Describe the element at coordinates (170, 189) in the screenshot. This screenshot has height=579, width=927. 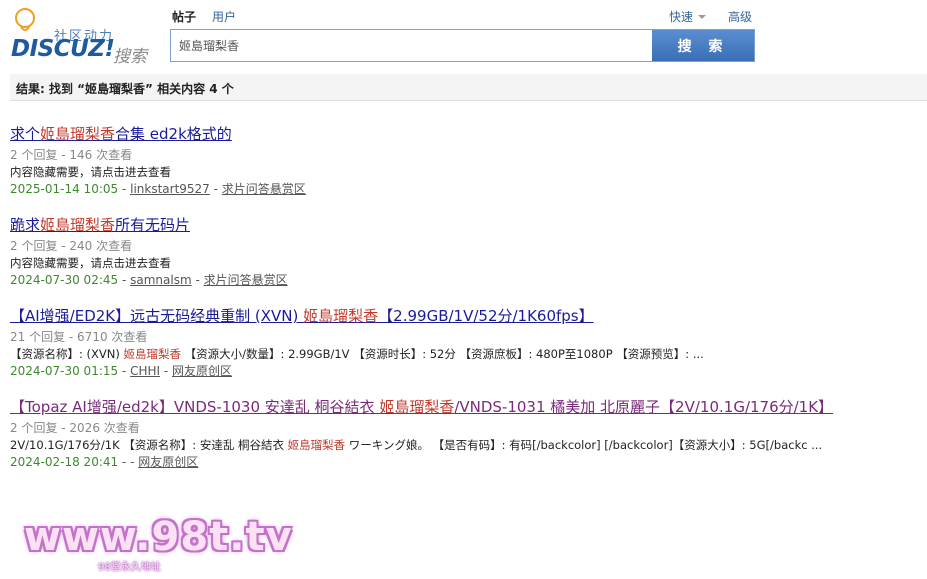
I see `result-author-link: linkstart9527` at that location.